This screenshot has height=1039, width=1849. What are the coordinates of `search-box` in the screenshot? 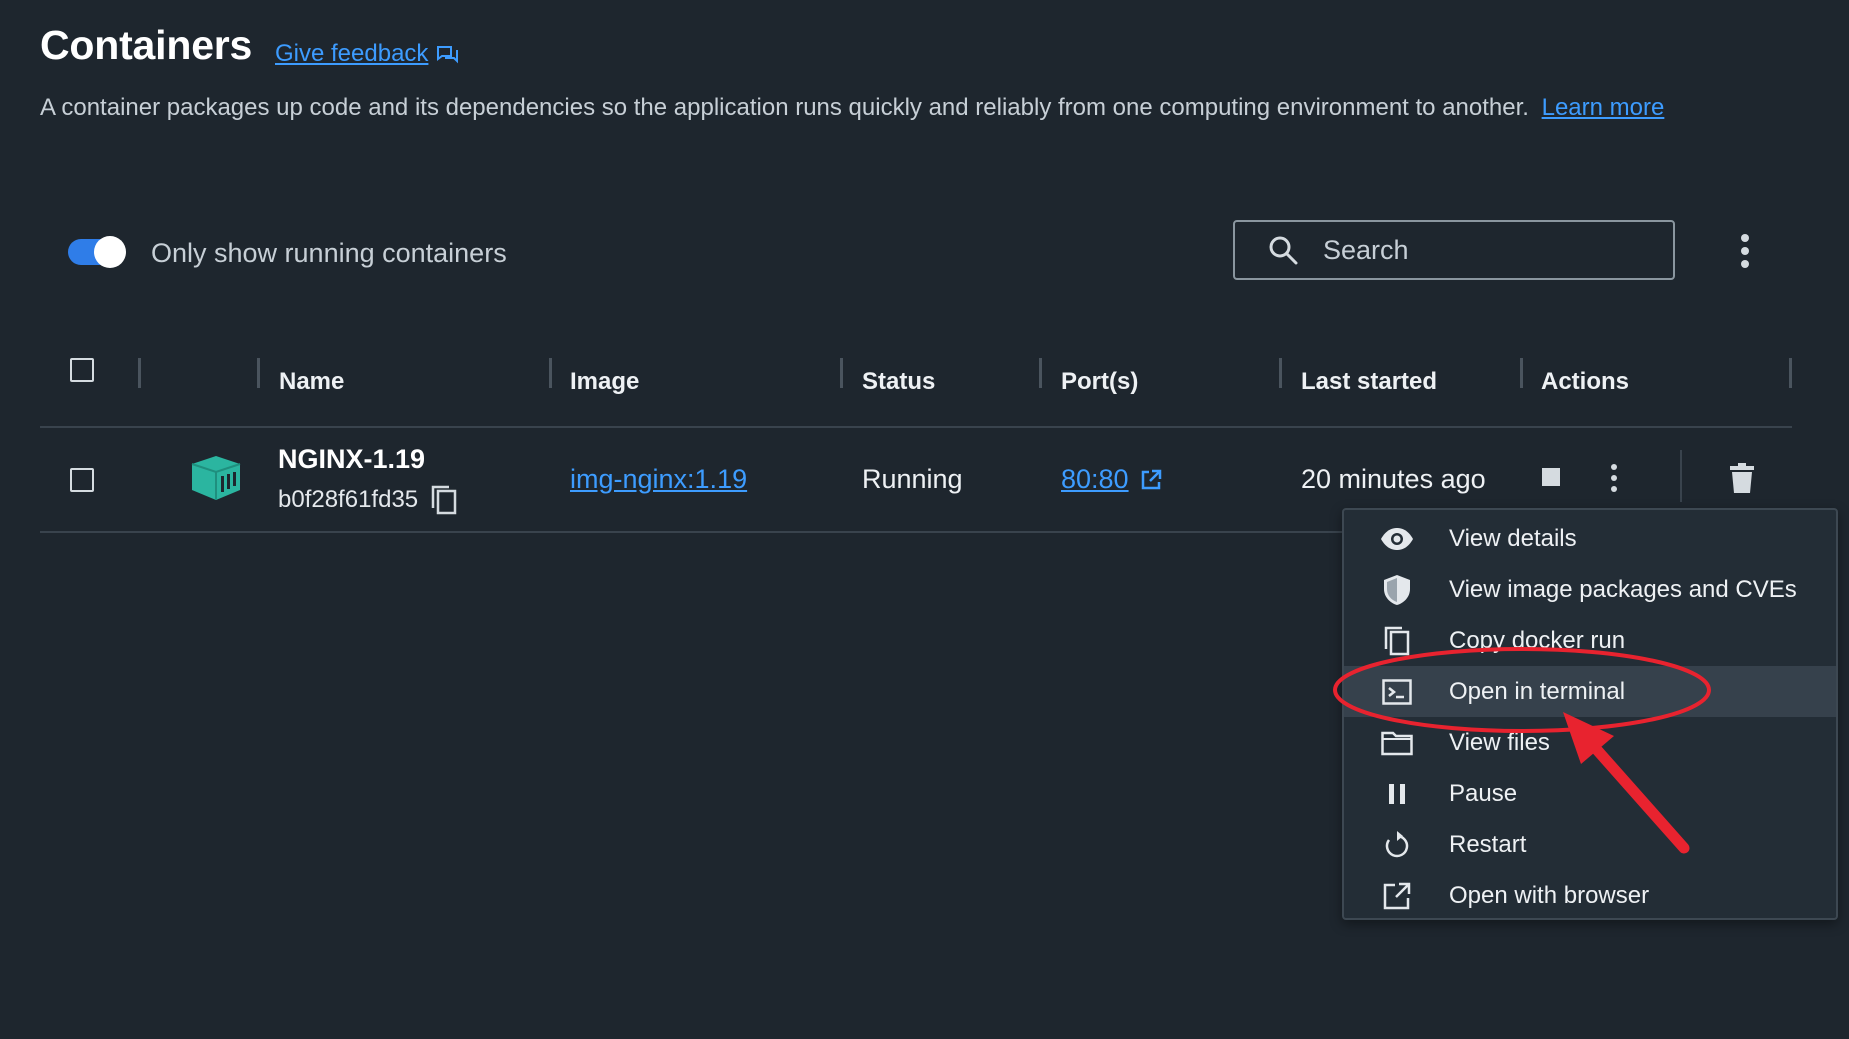 It's located at (1454, 250).